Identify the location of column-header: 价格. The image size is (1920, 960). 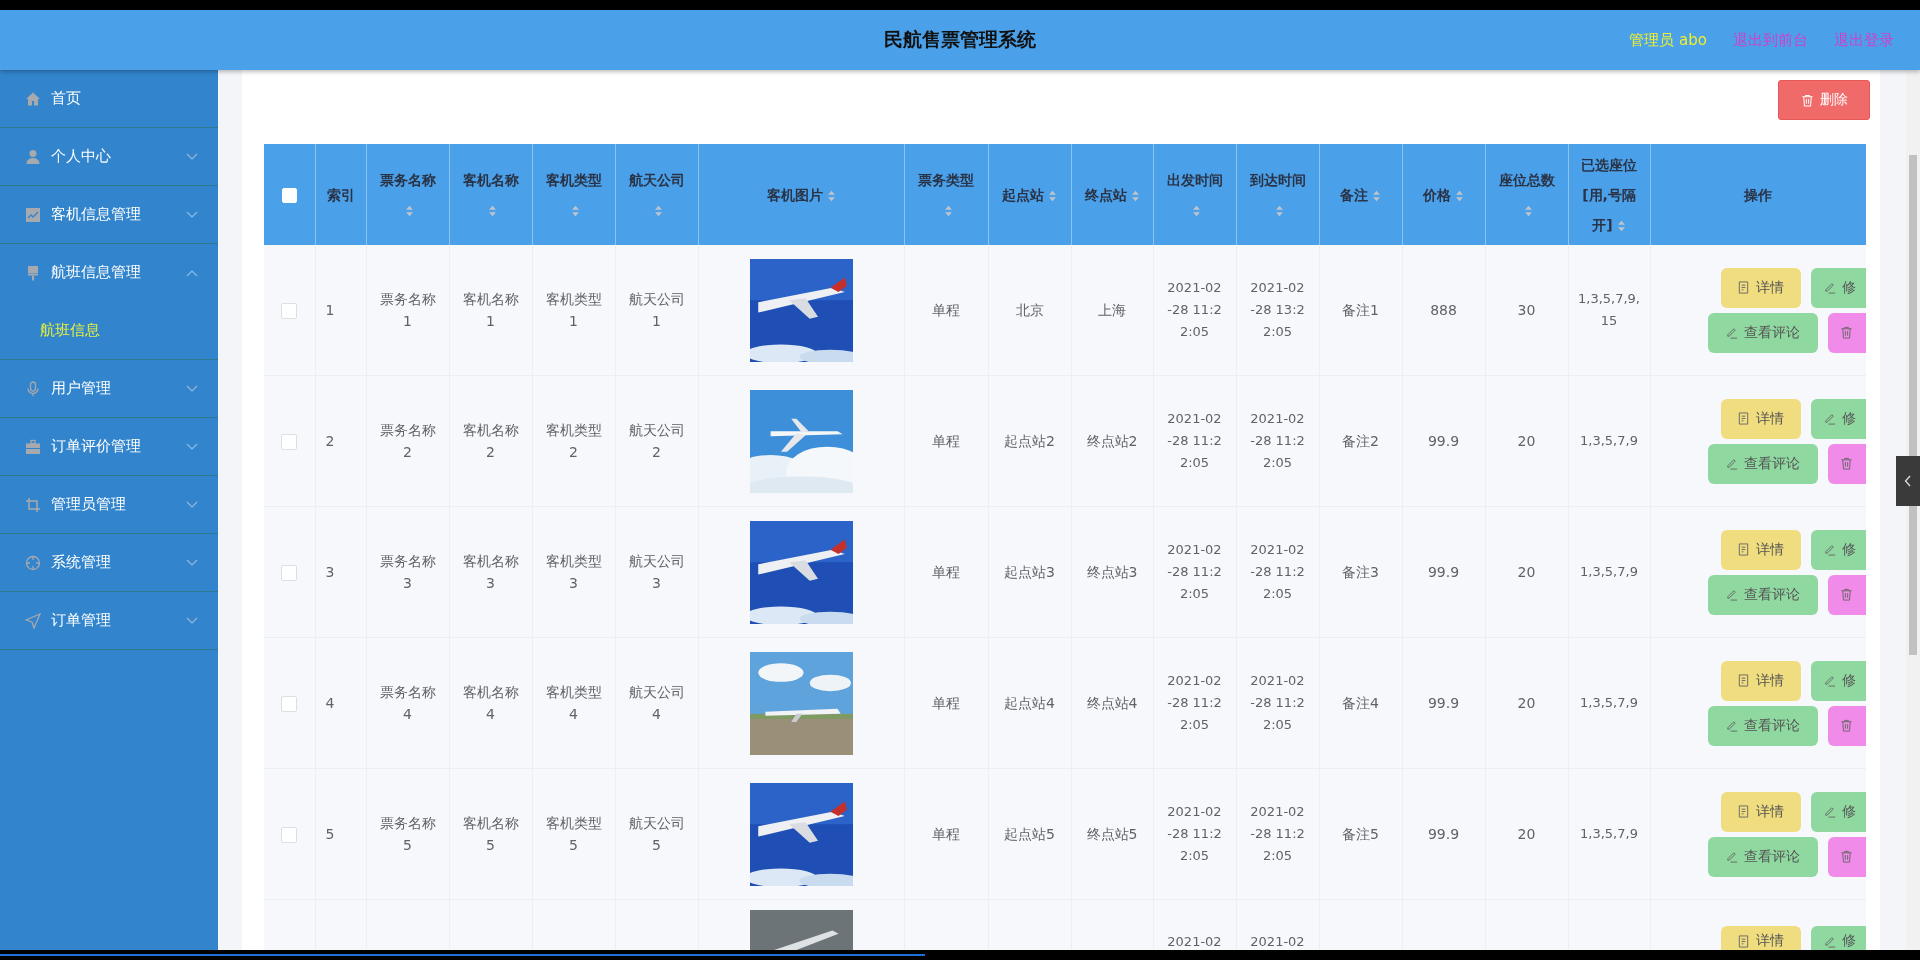
(1443, 194).